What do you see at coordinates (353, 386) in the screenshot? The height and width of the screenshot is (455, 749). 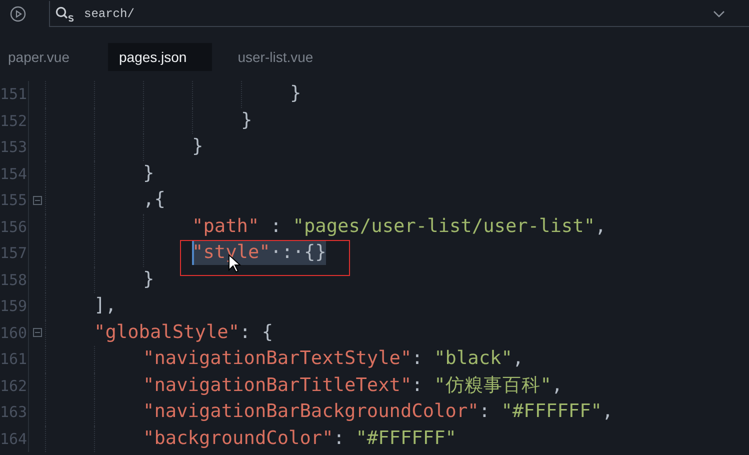 I see `code-line: "navigationBarTitleText": "仿糗事百科",` at bounding box center [353, 386].